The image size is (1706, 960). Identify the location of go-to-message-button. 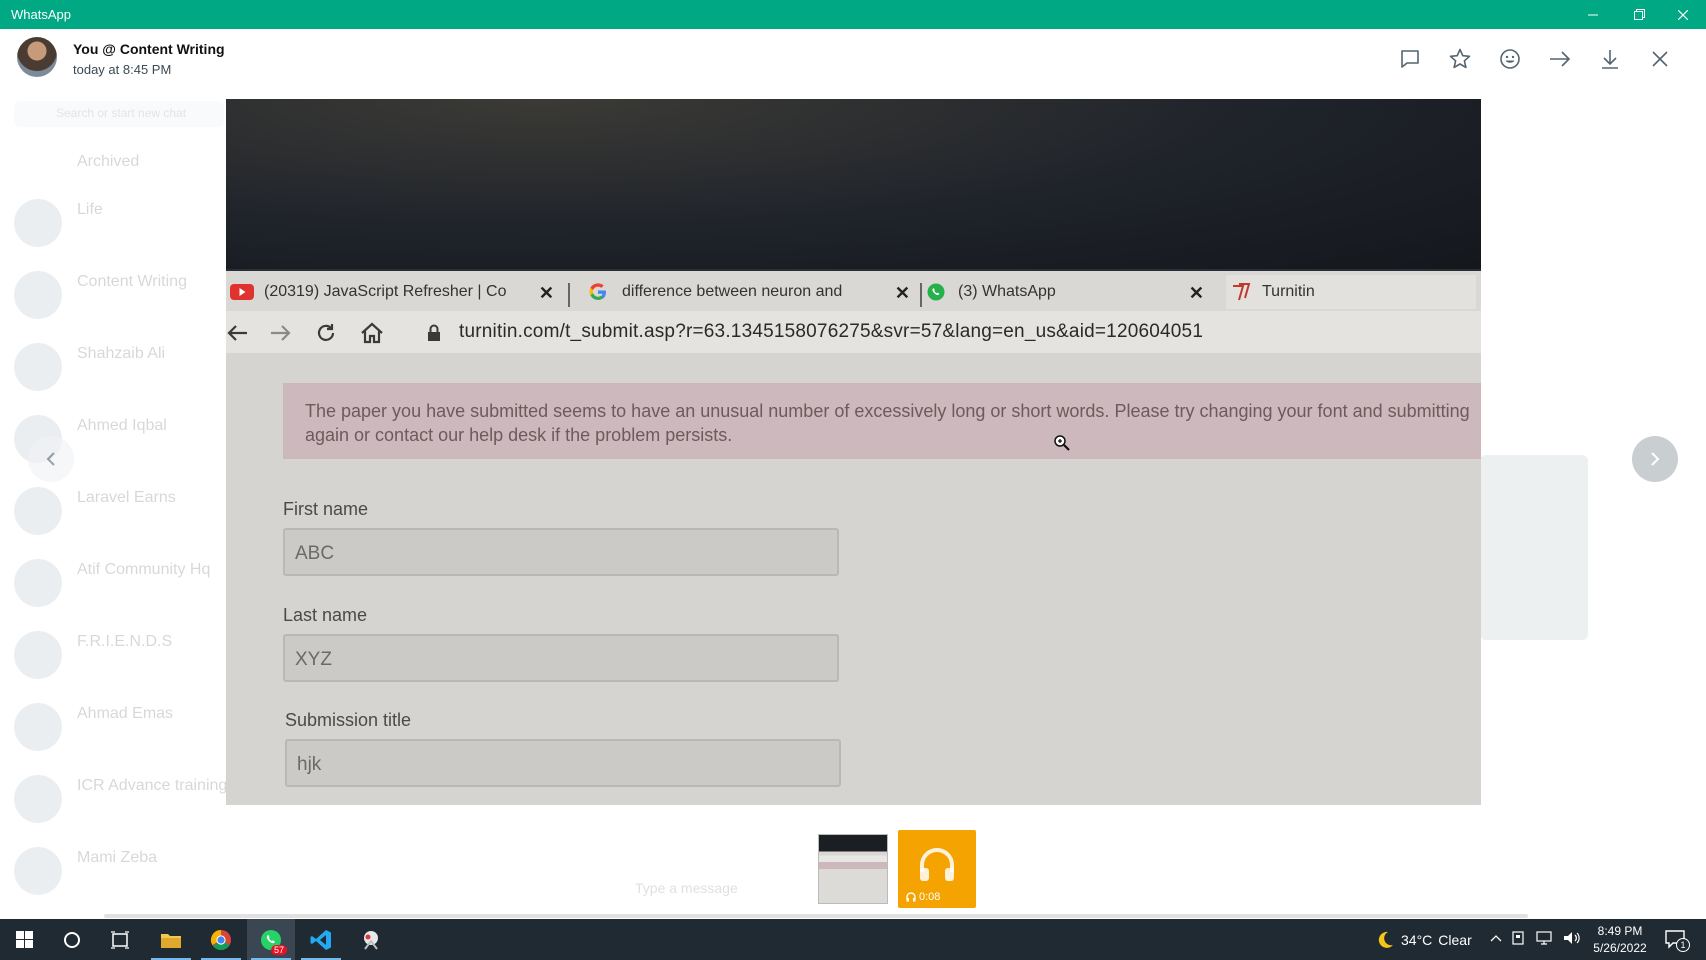
(1410, 59).